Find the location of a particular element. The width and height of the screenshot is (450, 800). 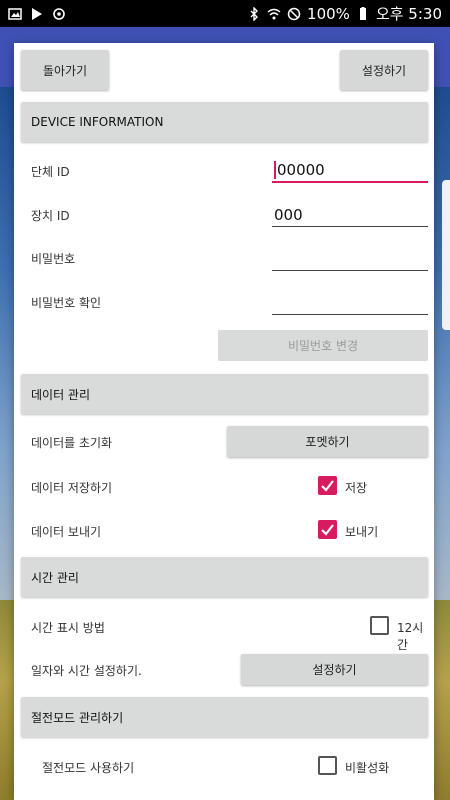

play-store-icon is located at coordinates (37, 13).